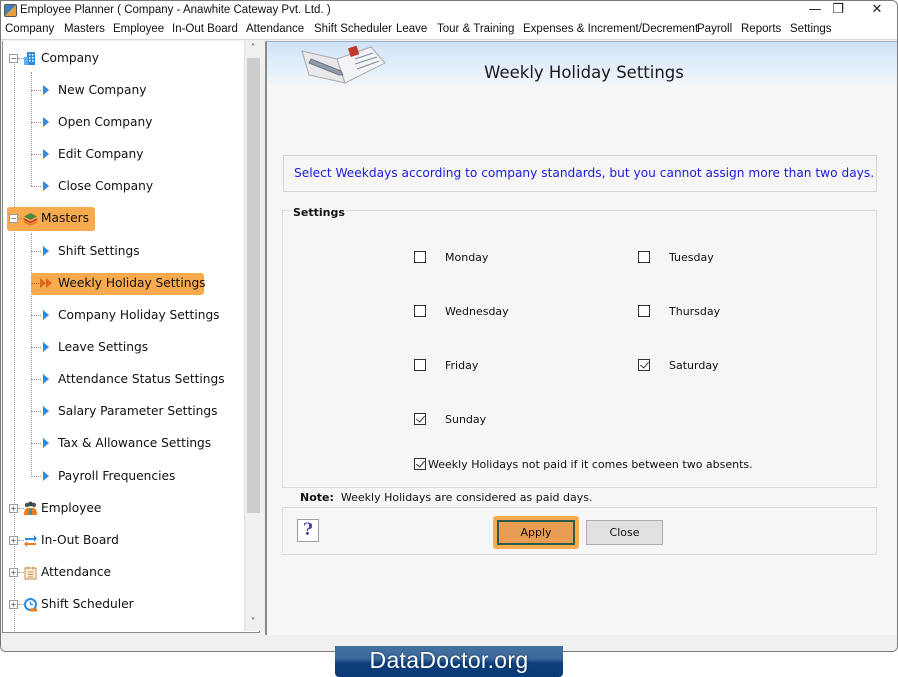 The image size is (898, 677). I want to click on thursday-checkbox, so click(644, 311).